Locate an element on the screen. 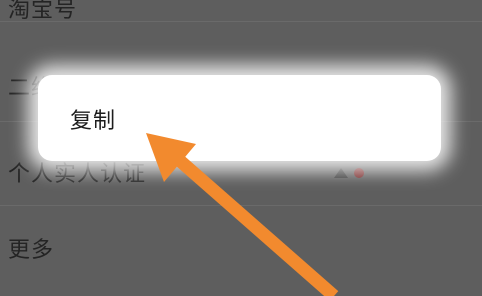 The width and height of the screenshot is (482, 296). list-item-taobao-id: 淘宝号 is located at coordinates (241, 11).